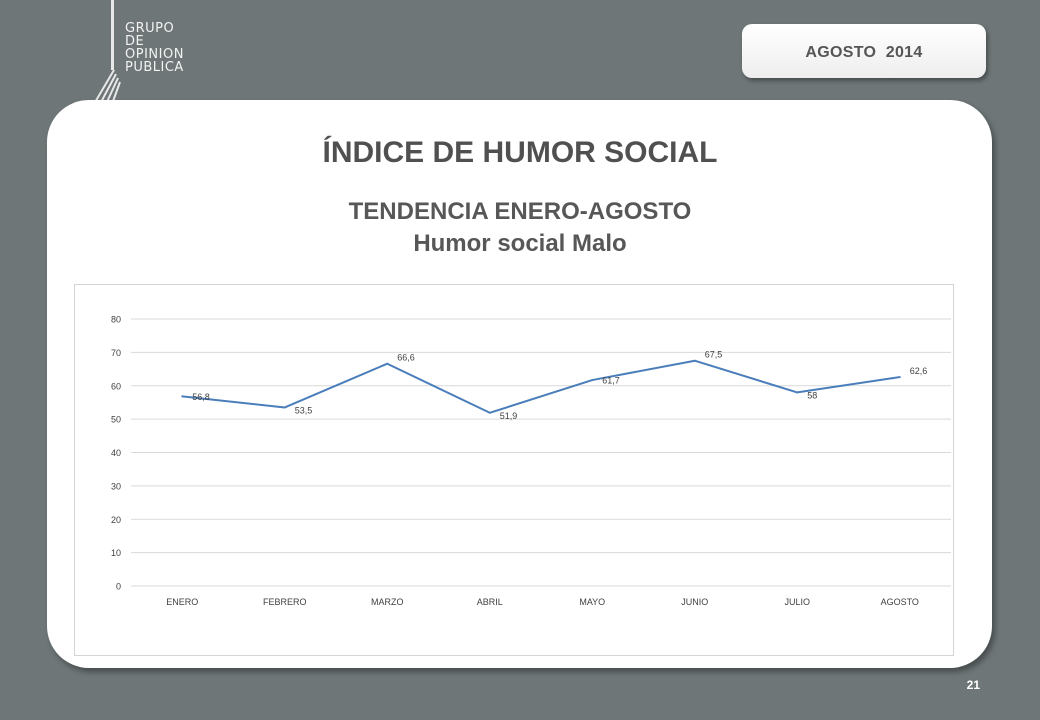  I want to click on subtitle-line-1: TENDENCIA ENERO-AGOSTO, so click(520, 211).